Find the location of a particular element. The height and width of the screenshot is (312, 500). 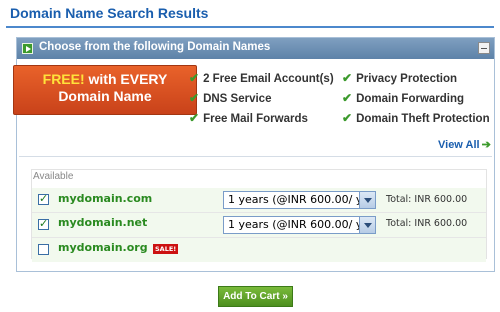

page-title: Domain Name Search Results is located at coordinates (109, 13).